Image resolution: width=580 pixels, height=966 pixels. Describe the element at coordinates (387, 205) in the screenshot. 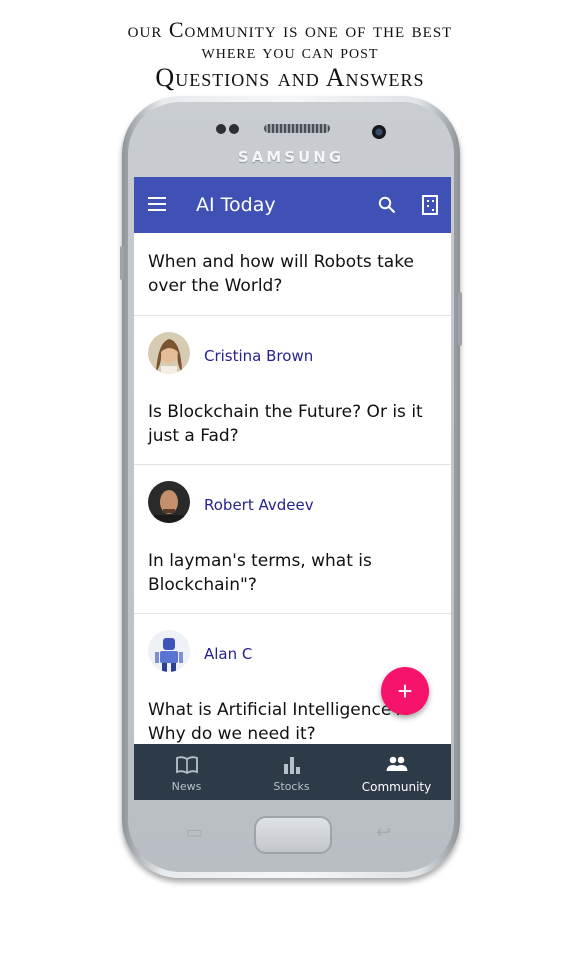

I see `search-icon` at that location.